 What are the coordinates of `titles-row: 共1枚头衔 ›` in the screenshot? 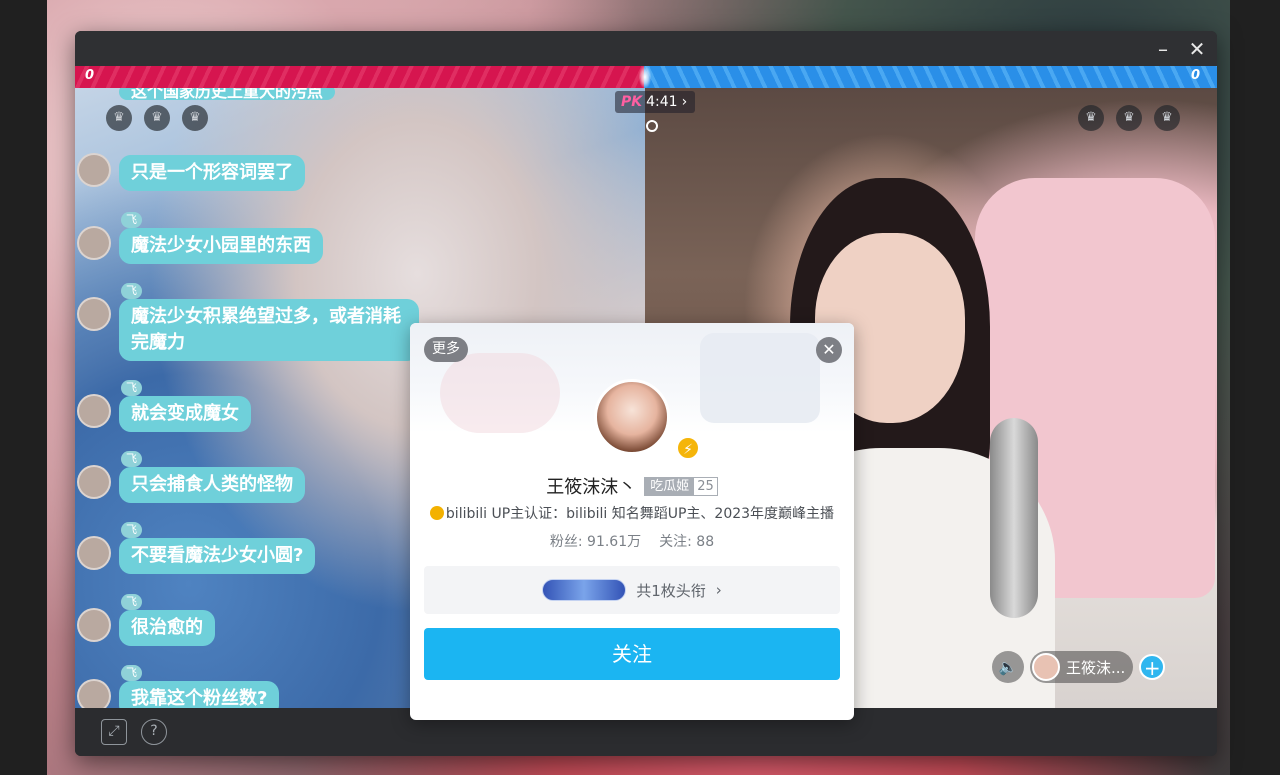 It's located at (632, 590).